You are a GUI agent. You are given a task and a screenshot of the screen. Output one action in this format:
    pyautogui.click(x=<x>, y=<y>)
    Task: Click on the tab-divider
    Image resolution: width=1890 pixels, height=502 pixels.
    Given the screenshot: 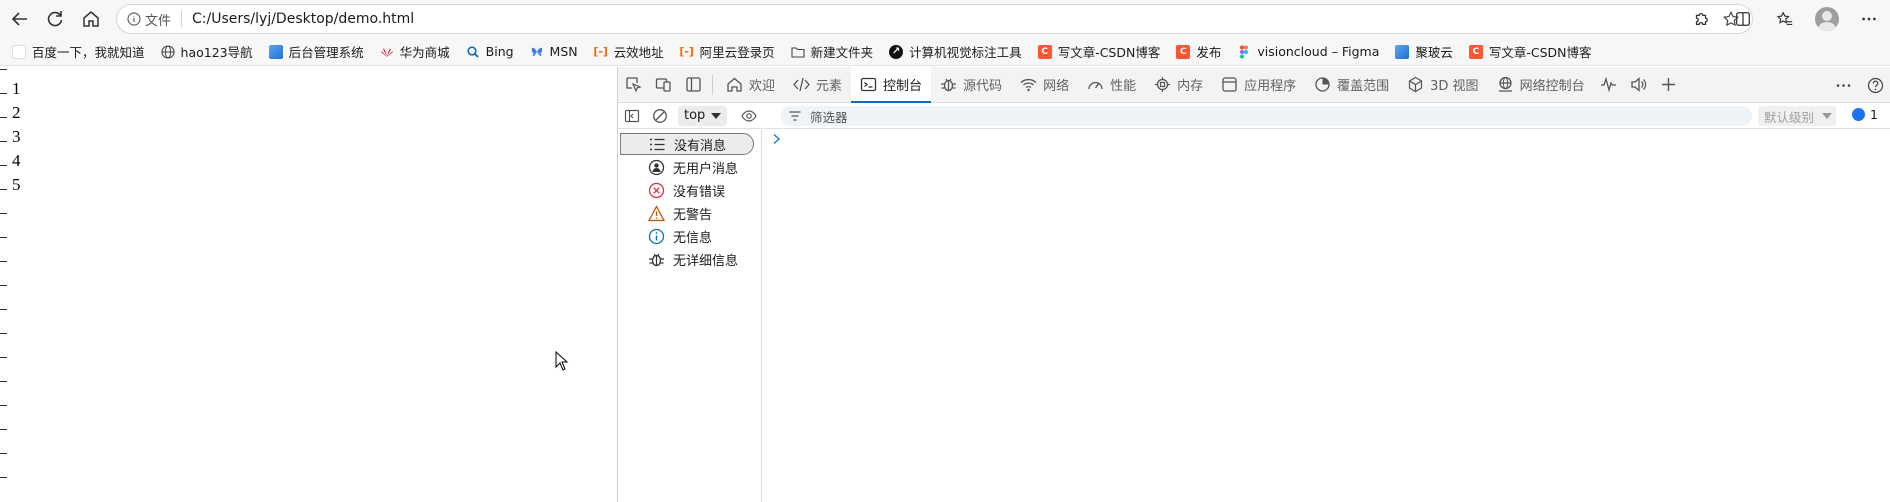 What is the action you would take?
    pyautogui.click(x=712, y=84)
    